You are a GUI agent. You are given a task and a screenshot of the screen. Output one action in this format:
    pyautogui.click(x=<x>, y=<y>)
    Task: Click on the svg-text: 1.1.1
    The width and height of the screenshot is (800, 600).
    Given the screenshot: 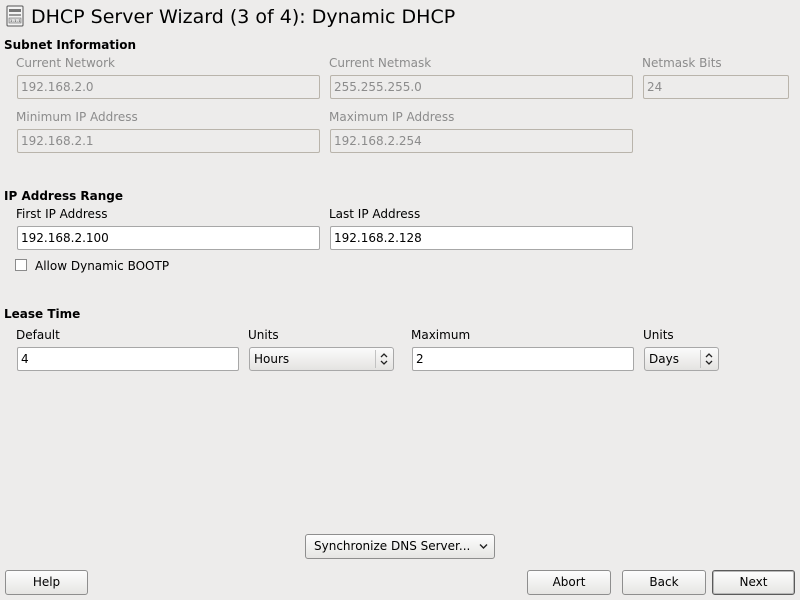 What is the action you would take?
    pyautogui.click(x=15, y=21)
    